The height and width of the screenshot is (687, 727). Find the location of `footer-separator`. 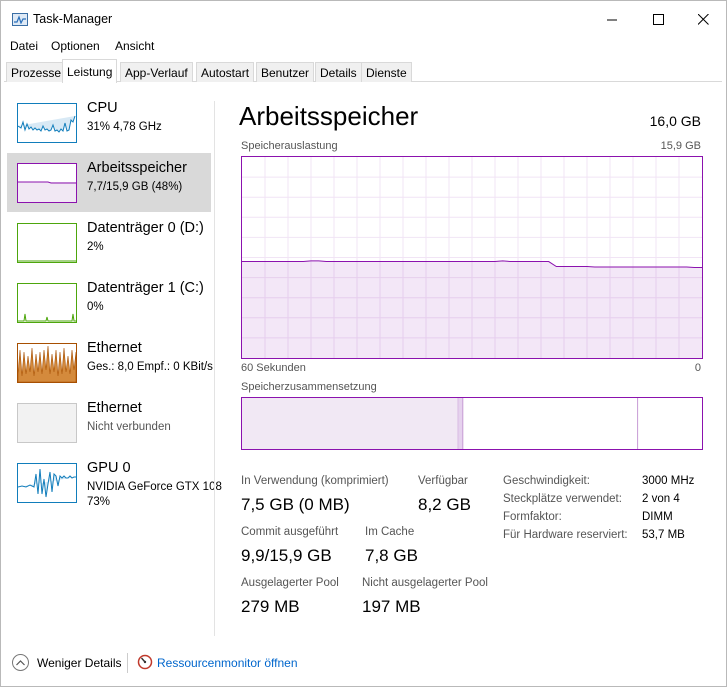

footer-separator is located at coordinates (127, 663).